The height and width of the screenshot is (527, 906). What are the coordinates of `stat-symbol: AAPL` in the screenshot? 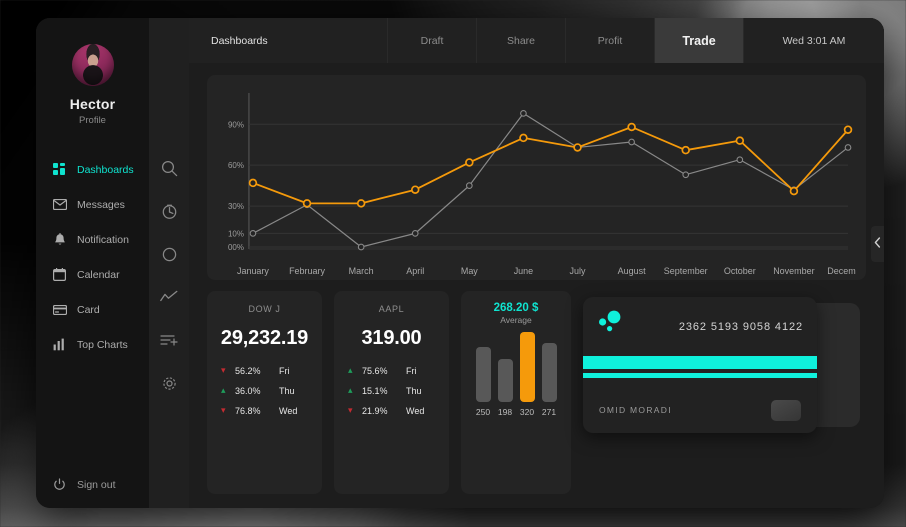 It's located at (391, 309).